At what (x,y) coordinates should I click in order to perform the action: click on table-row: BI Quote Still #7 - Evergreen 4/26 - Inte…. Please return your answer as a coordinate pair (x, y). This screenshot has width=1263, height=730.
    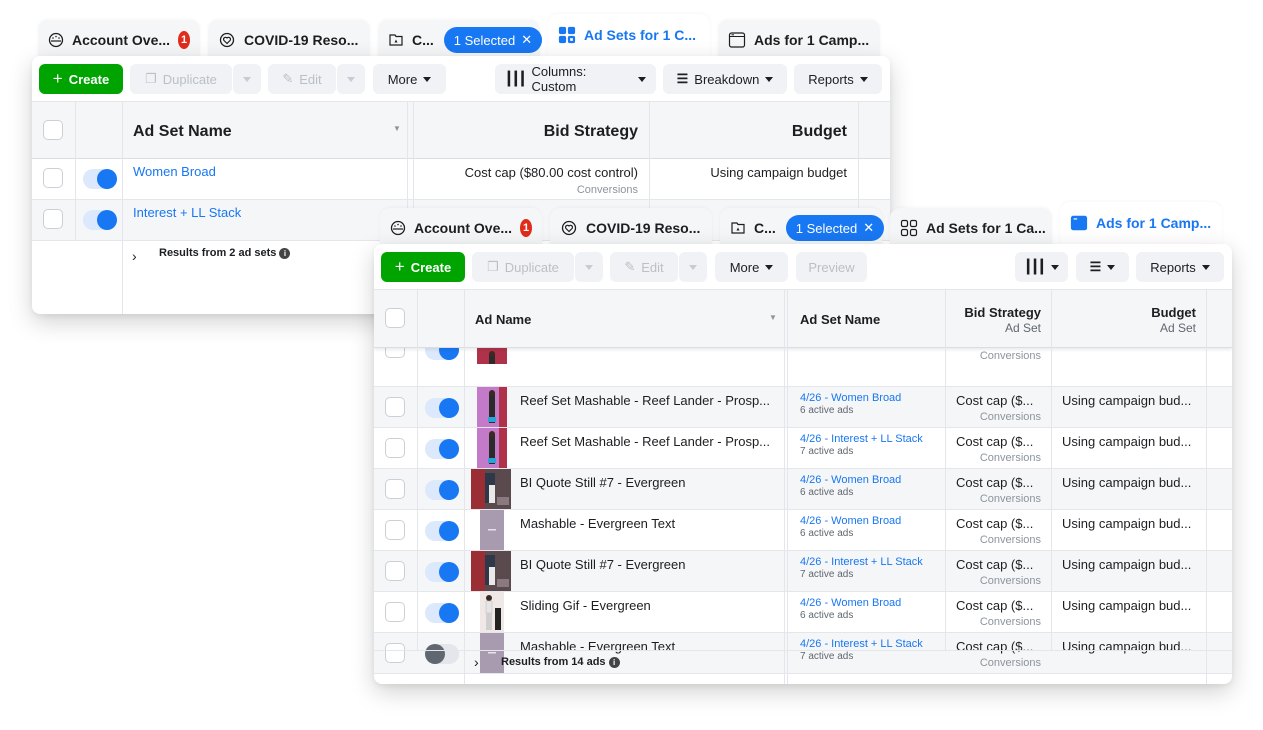
    Looking at the image, I should click on (803, 571).